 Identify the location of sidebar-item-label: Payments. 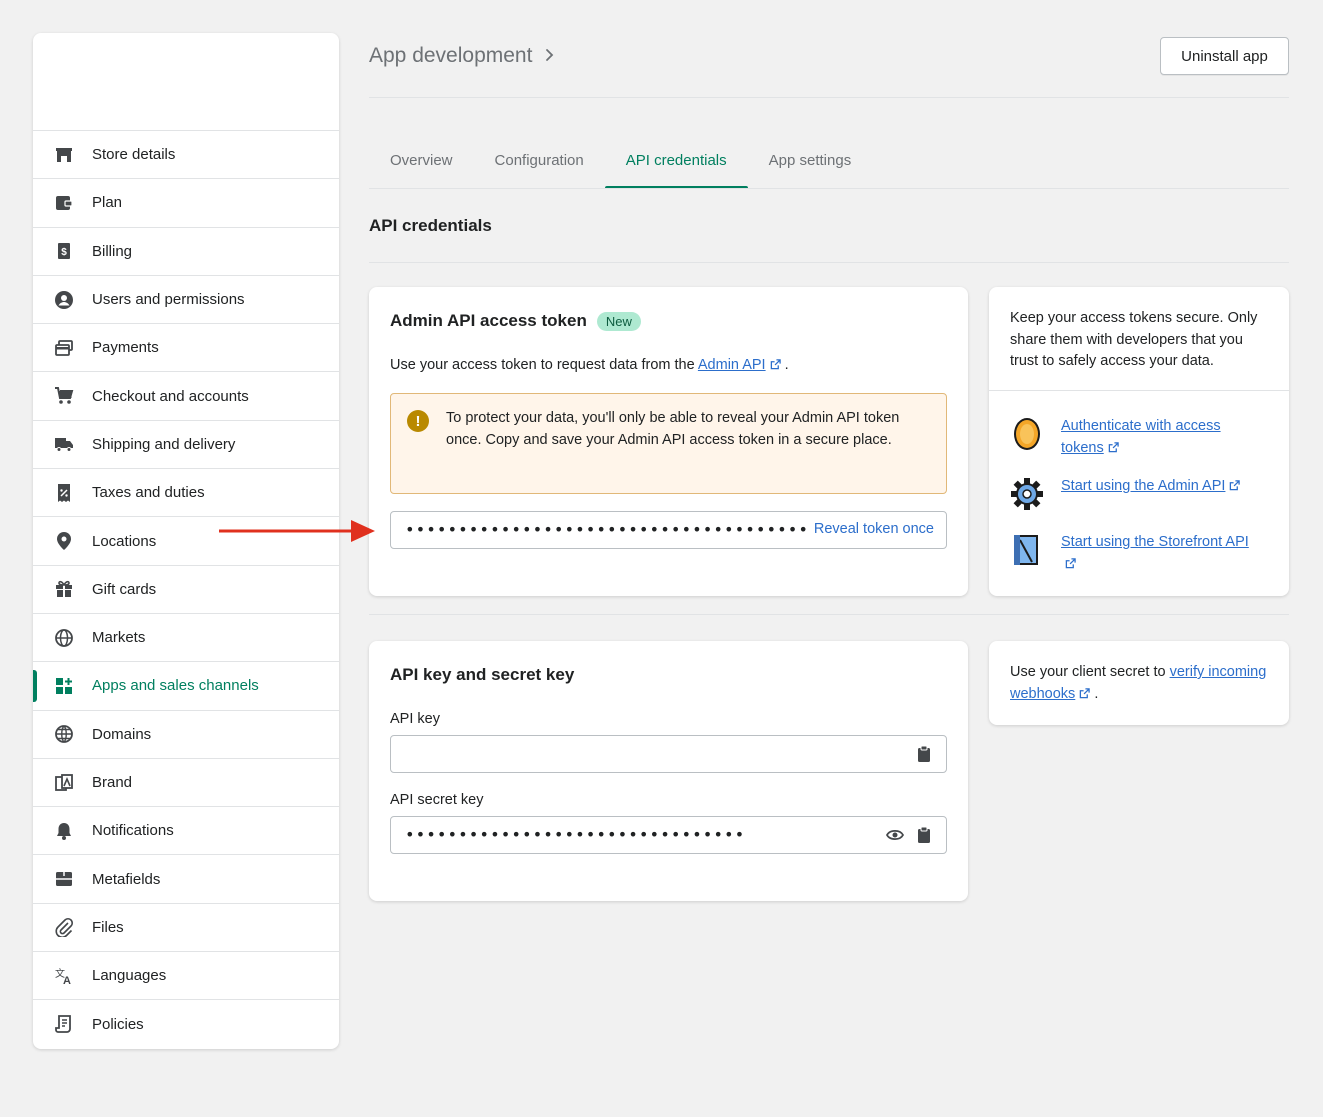
(125, 348).